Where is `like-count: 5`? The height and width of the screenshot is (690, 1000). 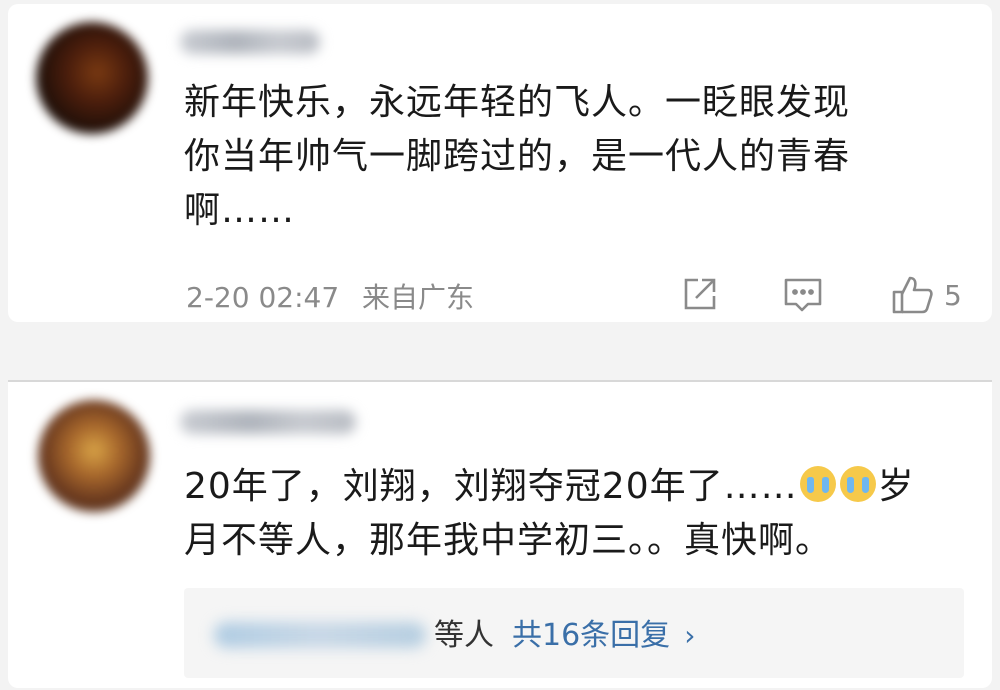
like-count: 5 is located at coordinates (953, 295).